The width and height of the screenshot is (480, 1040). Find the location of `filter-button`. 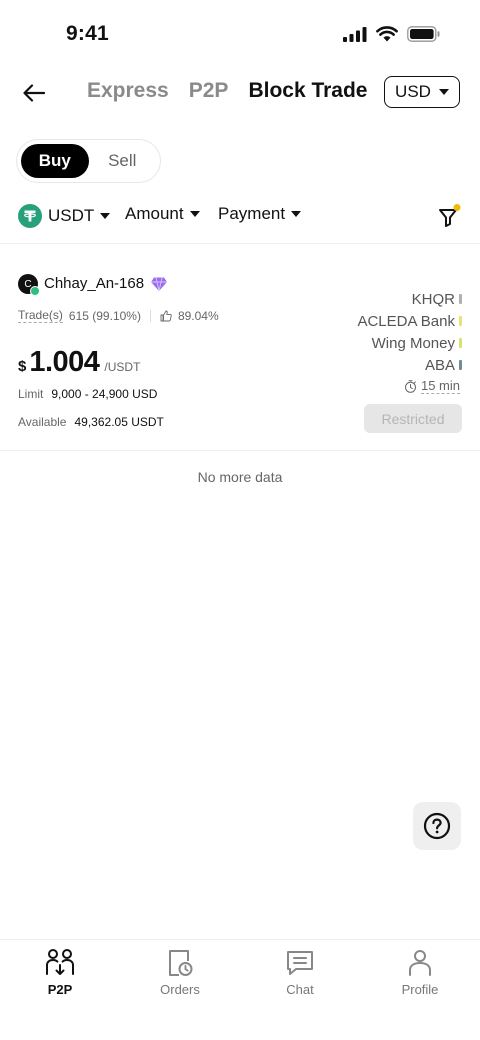

filter-button is located at coordinates (449, 217).